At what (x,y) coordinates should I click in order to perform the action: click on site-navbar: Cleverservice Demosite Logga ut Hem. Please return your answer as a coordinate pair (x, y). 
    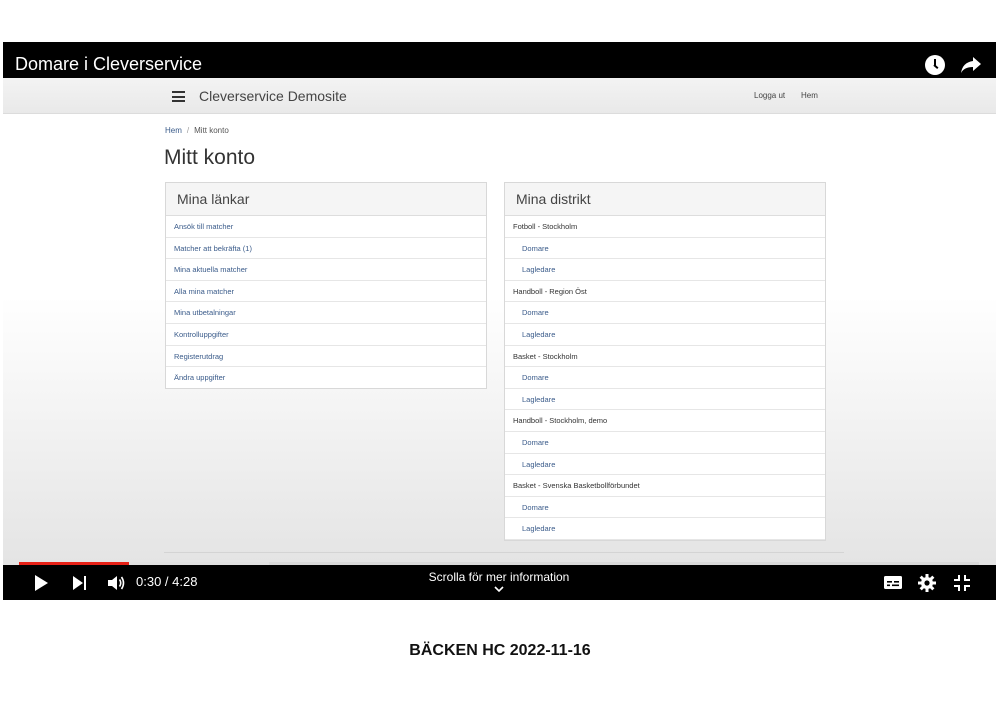
    Looking at the image, I should click on (499, 96).